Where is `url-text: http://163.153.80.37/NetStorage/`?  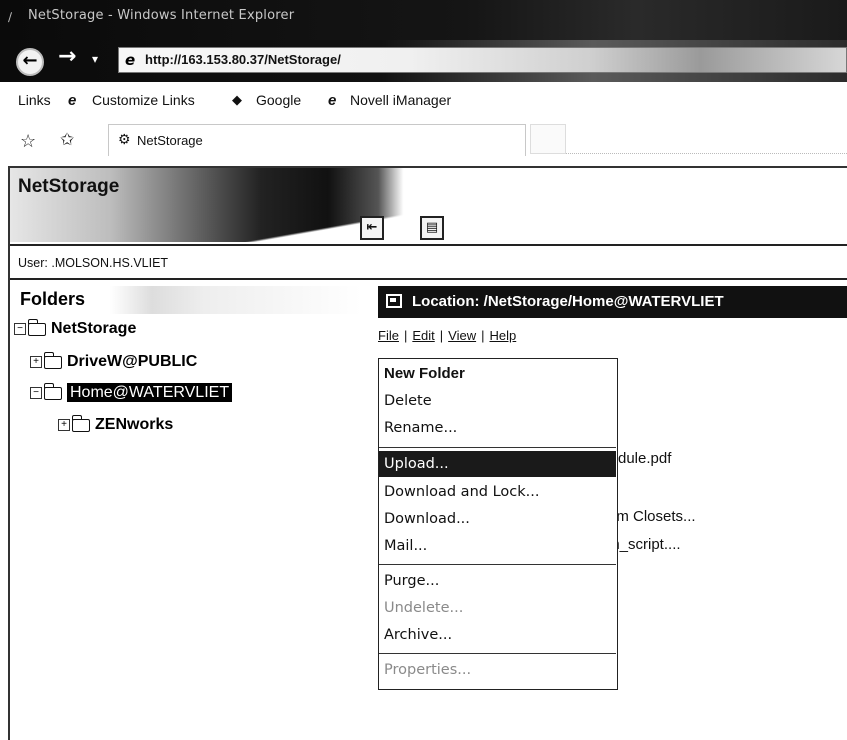 url-text: http://163.153.80.37/NetStorage/ is located at coordinates (243, 59).